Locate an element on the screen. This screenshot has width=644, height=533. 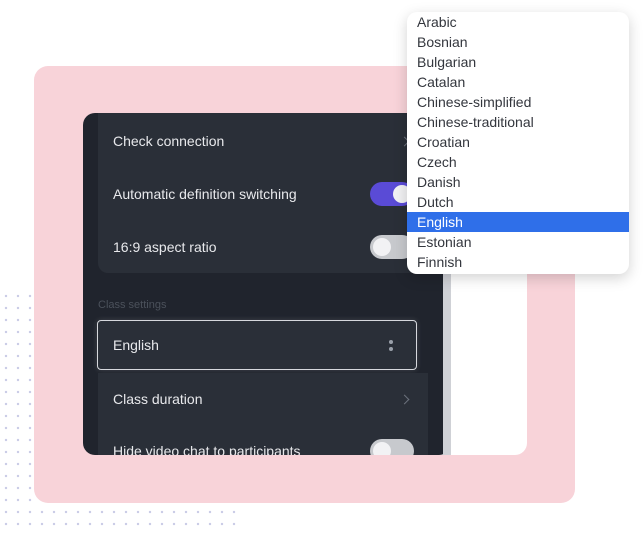
option-chinese-simplified: Chinese-simplified is located at coordinates (518, 102).